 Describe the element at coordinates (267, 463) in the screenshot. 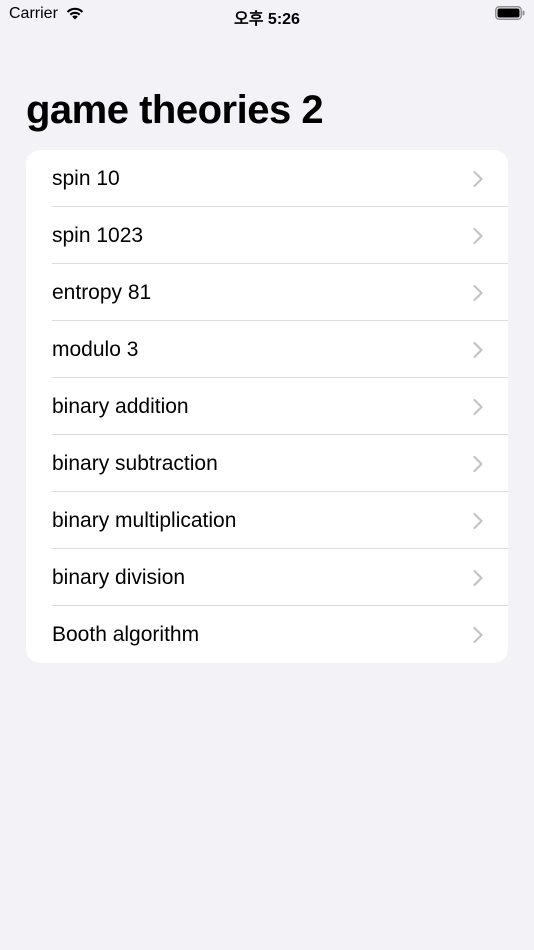

I see `list-item: binary subtraction` at that location.